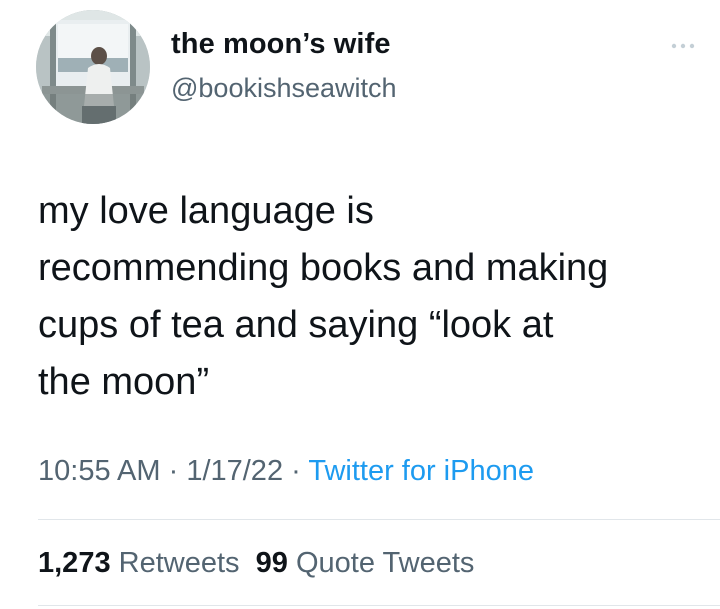  What do you see at coordinates (385, 563) in the screenshot?
I see `quote-tweets-label: Quote Tweets` at bounding box center [385, 563].